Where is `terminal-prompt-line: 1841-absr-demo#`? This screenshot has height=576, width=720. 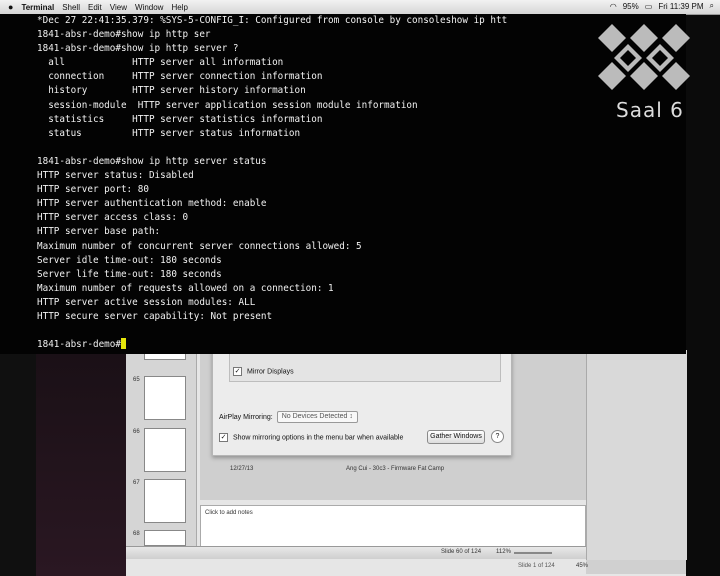
terminal-prompt-line: 1841-absr-demo# is located at coordinates (272, 345).